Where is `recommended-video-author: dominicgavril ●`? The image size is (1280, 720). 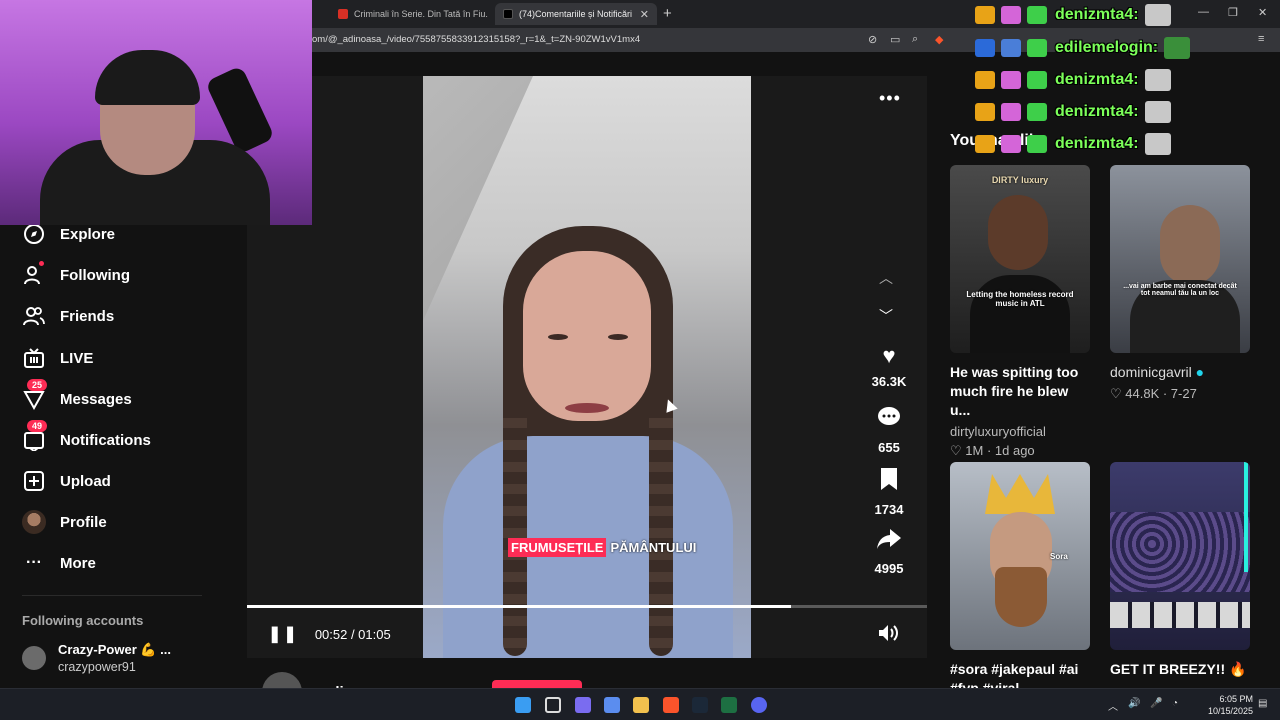
recommended-video-author: dominicgavril ● is located at coordinates (1180, 372).